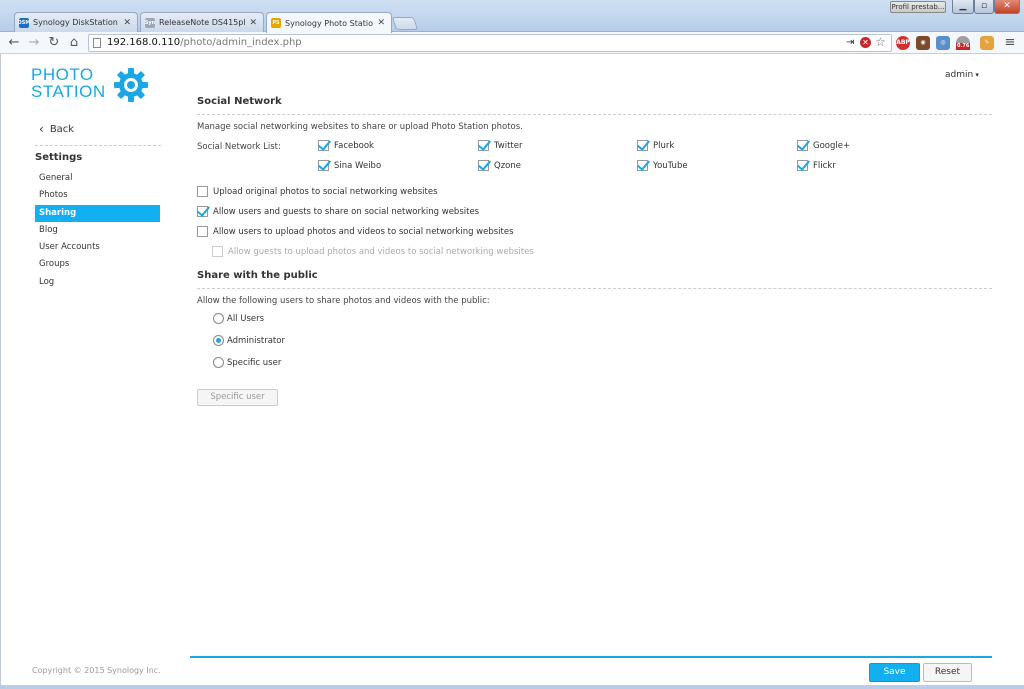 This screenshot has width=1024, height=689. I want to click on menu-item-groups: Groups, so click(97, 264).